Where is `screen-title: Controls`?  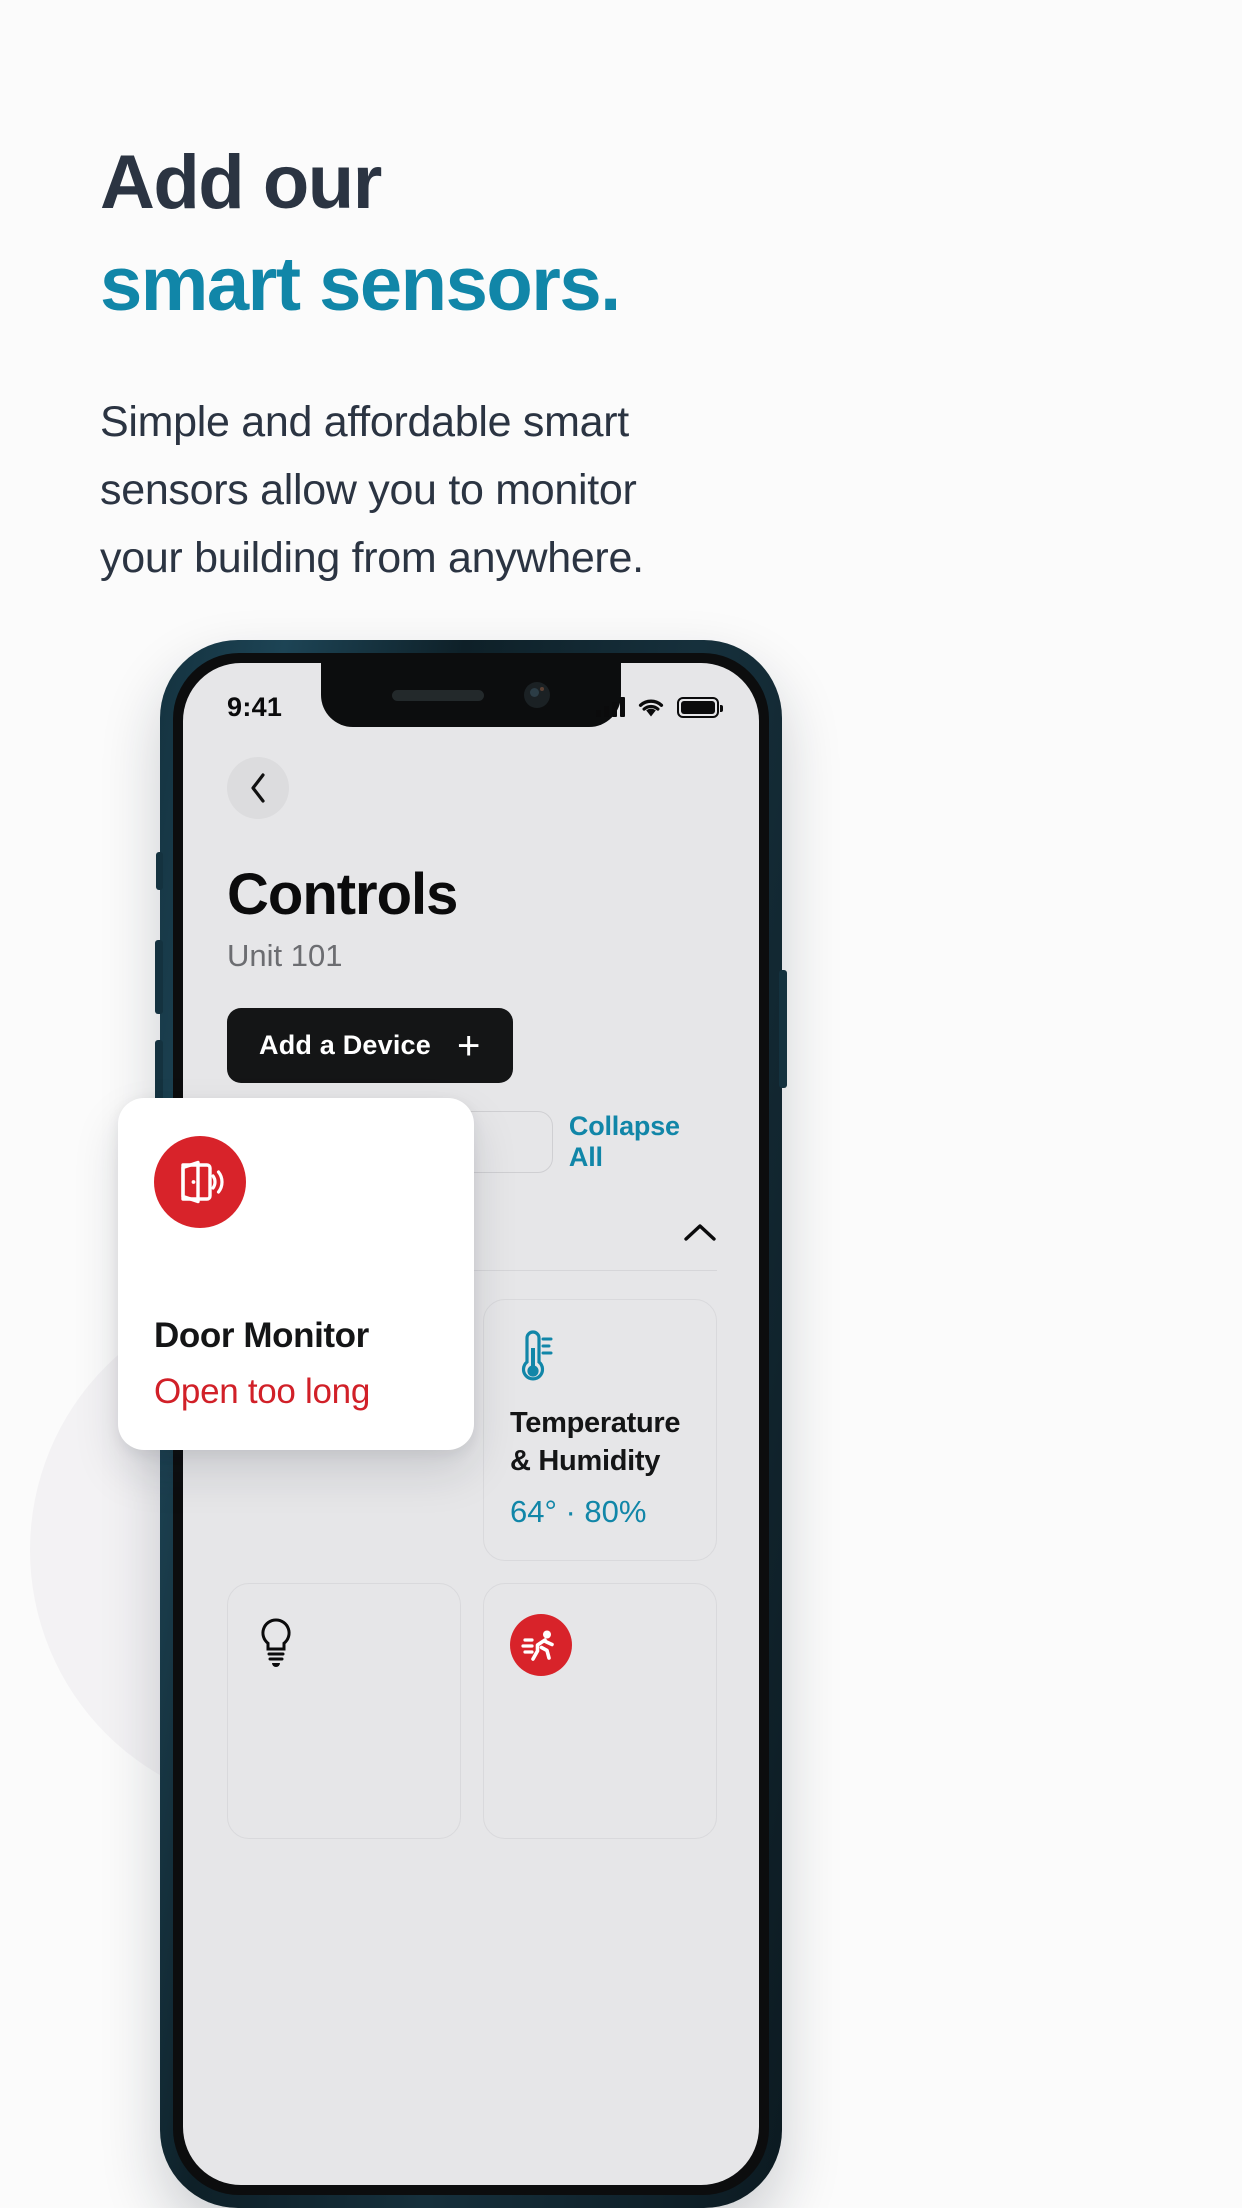
screen-title: Controls is located at coordinates (342, 894).